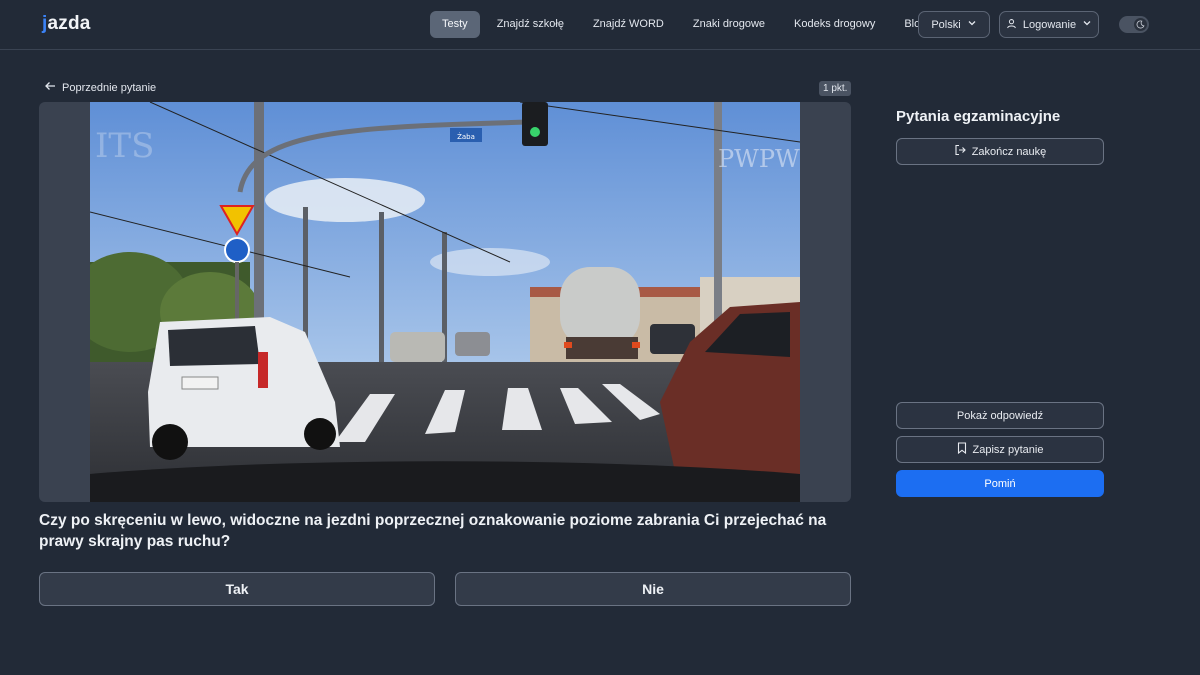 The height and width of the screenshot is (675, 1200). Describe the element at coordinates (1140, 24) in the screenshot. I see `moon-icon` at that location.